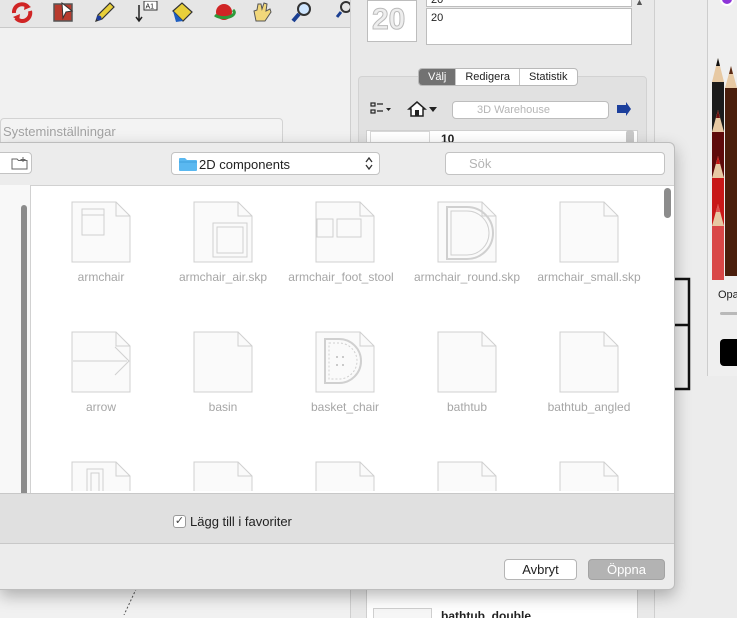 The width and height of the screenshot is (737, 618). I want to click on open-button: Öppna, so click(626, 569).